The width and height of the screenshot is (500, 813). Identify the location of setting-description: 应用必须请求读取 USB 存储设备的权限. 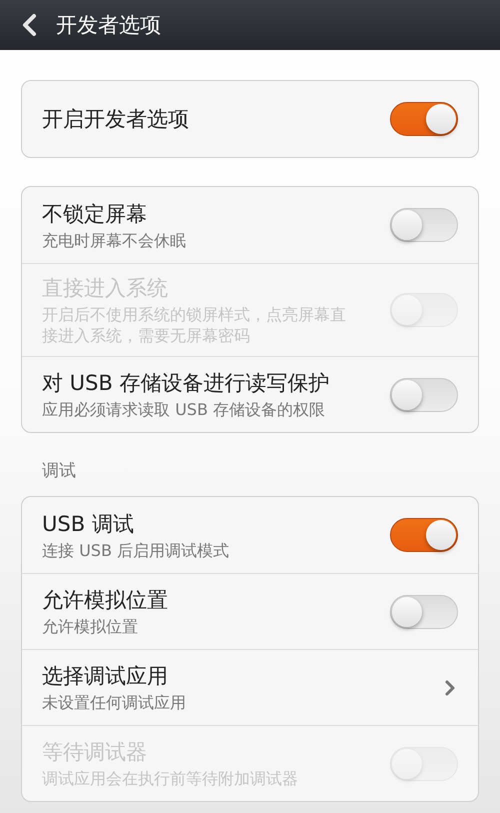
(184, 409).